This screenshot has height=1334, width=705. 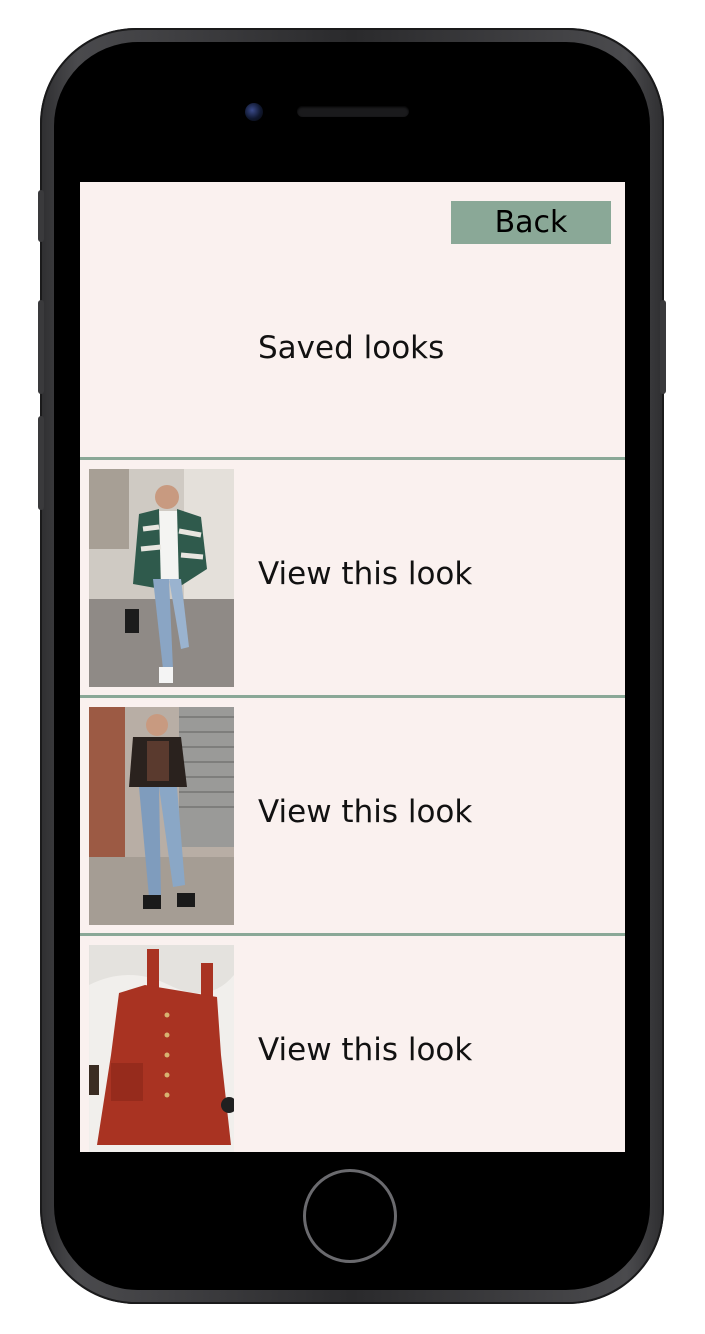 What do you see at coordinates (41, 463) in the screenshot?
I see `volume-down-button` at bounding box center [41, 463].